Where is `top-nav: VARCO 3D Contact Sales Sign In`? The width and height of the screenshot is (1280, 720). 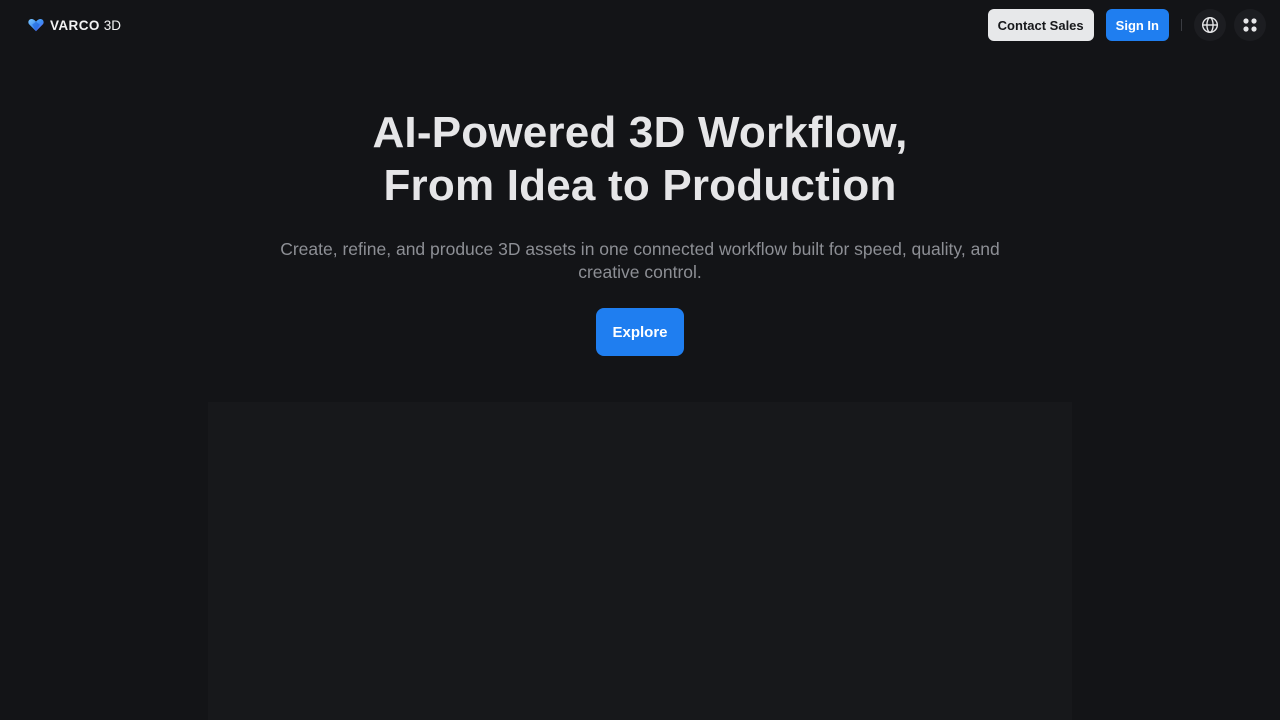
top-nav: VARCO 3D Contact Sales Sign In is located at coordinates (640, 25).